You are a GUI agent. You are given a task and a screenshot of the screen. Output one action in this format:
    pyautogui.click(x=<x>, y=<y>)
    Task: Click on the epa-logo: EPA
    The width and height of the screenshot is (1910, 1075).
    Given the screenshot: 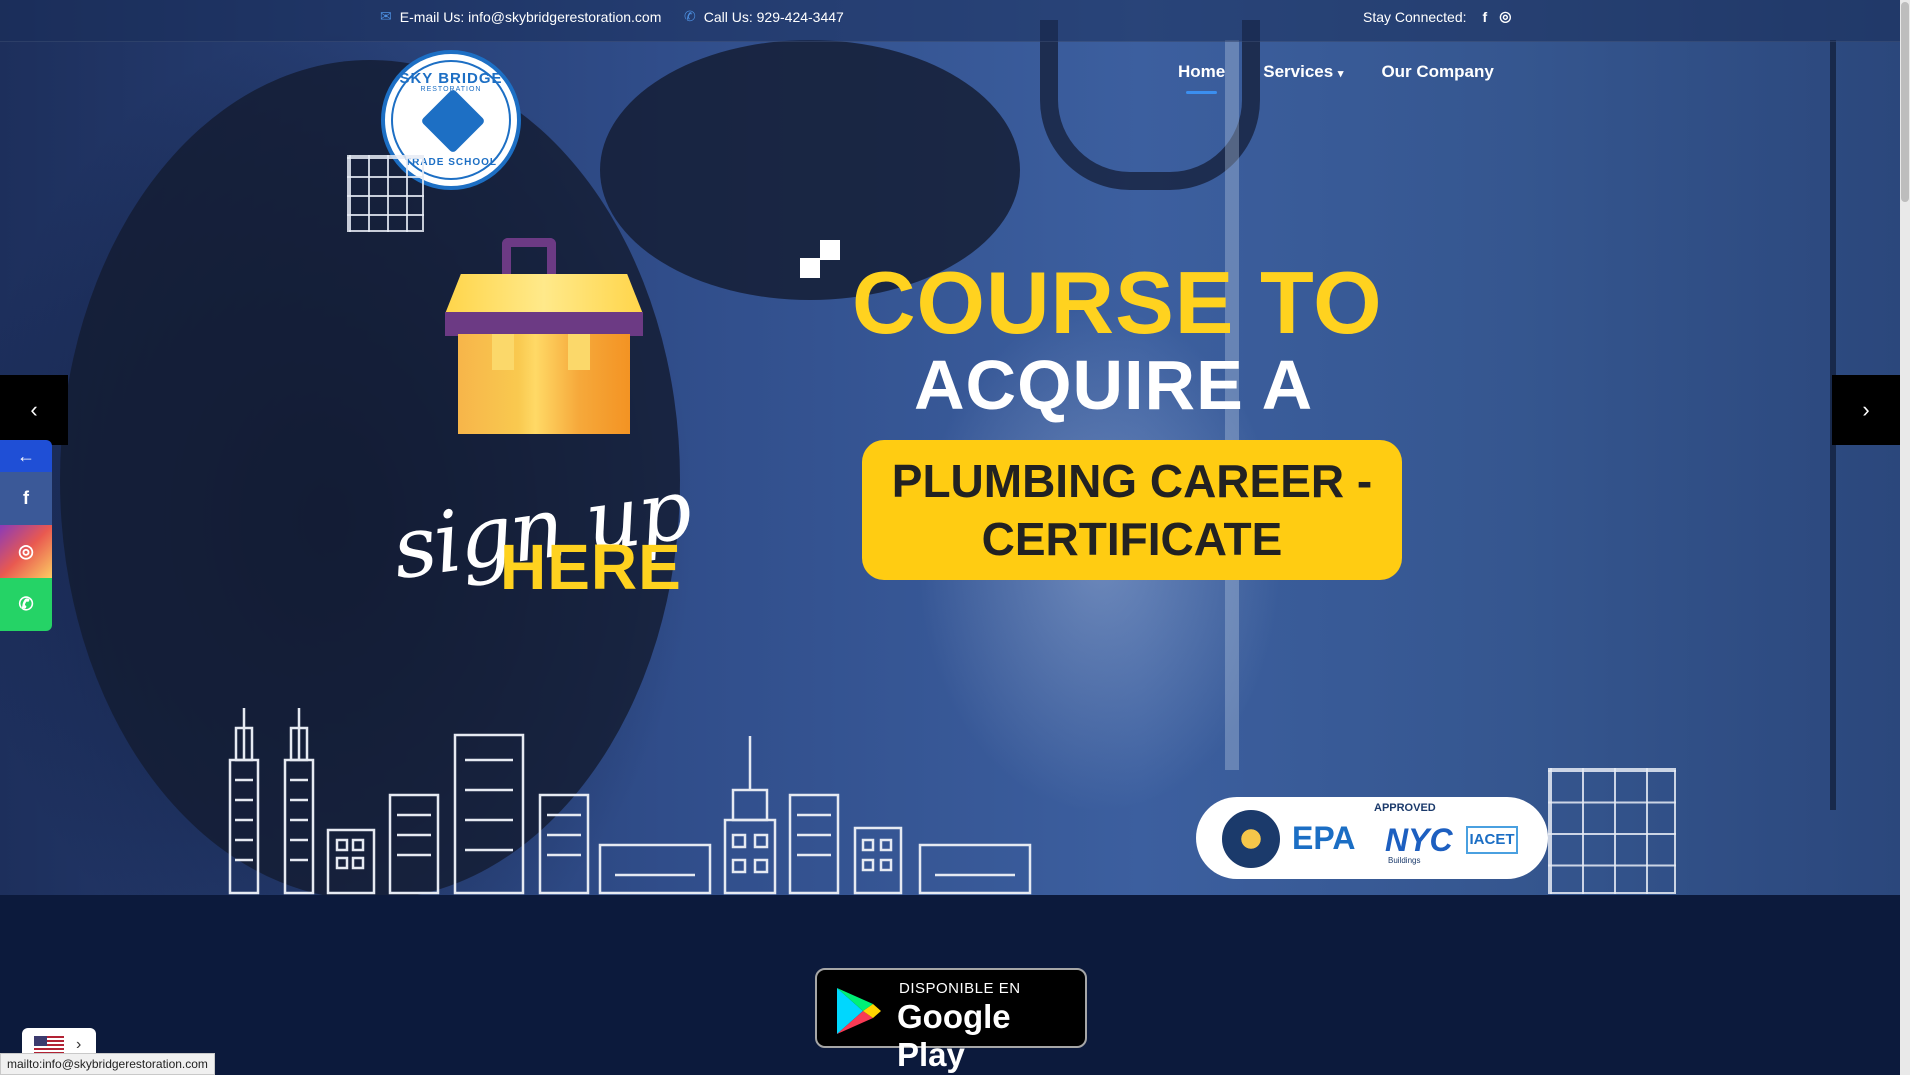 What is the action you would take?
    pyautogui.click(x=1324, y=838)
    